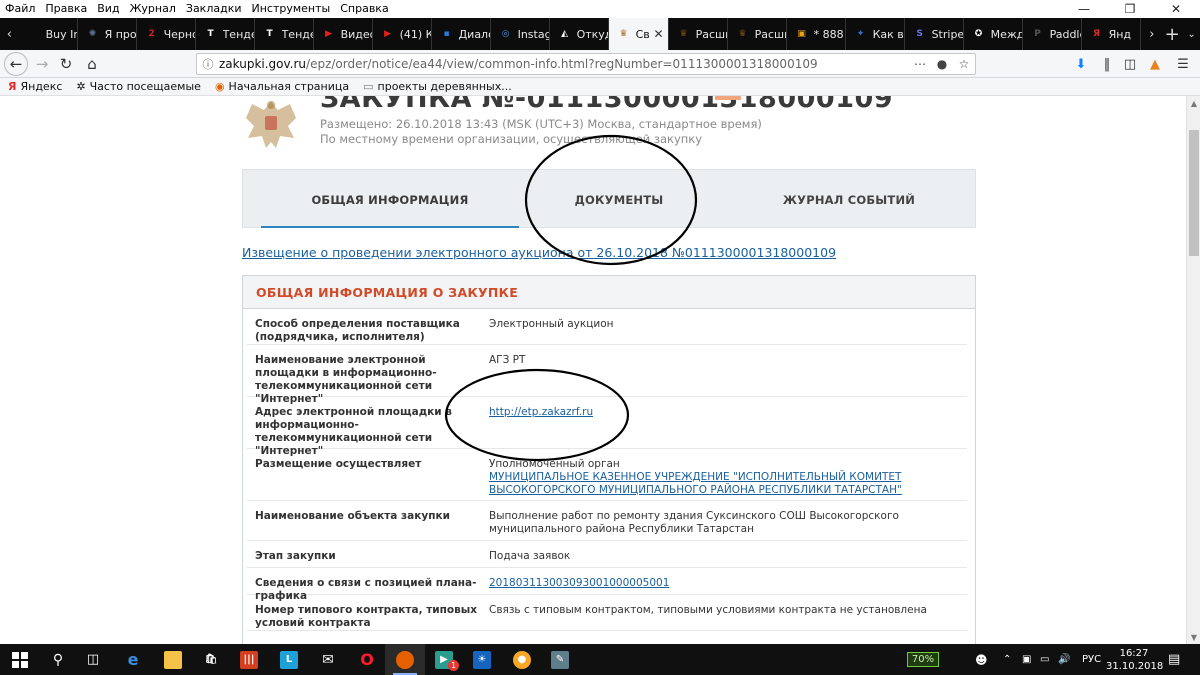  Describe the element at coordinates (343, 34) in the screenshot. I see `browser-tab: ▶ Видео` at that location.